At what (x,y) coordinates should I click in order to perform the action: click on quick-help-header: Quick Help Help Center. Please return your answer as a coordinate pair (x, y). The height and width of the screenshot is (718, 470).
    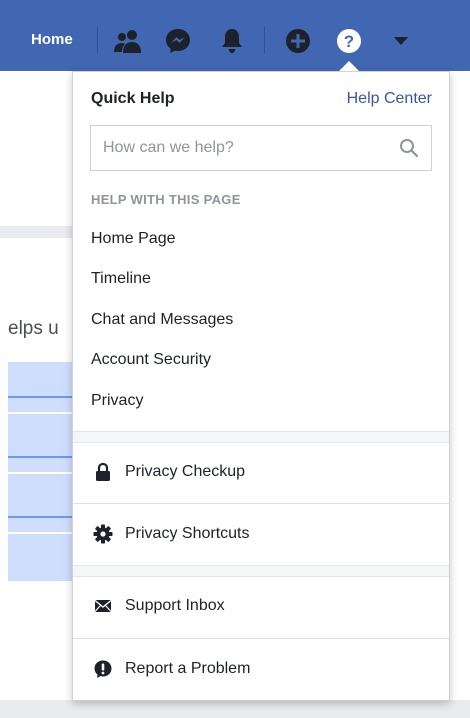
    Looking at the image, I should click on (261, 97).